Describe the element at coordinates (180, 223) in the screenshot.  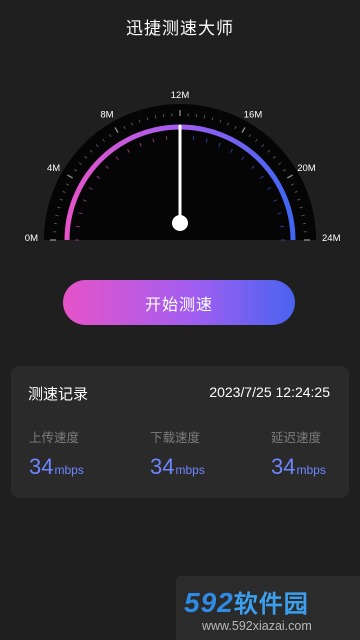
I see `gauge-needle-hub` at that location.